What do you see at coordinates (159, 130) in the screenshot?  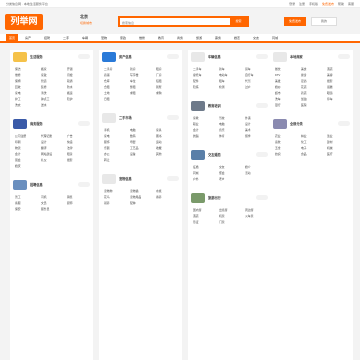 I see `category-link: 家具` at bounding box center [159, 130].